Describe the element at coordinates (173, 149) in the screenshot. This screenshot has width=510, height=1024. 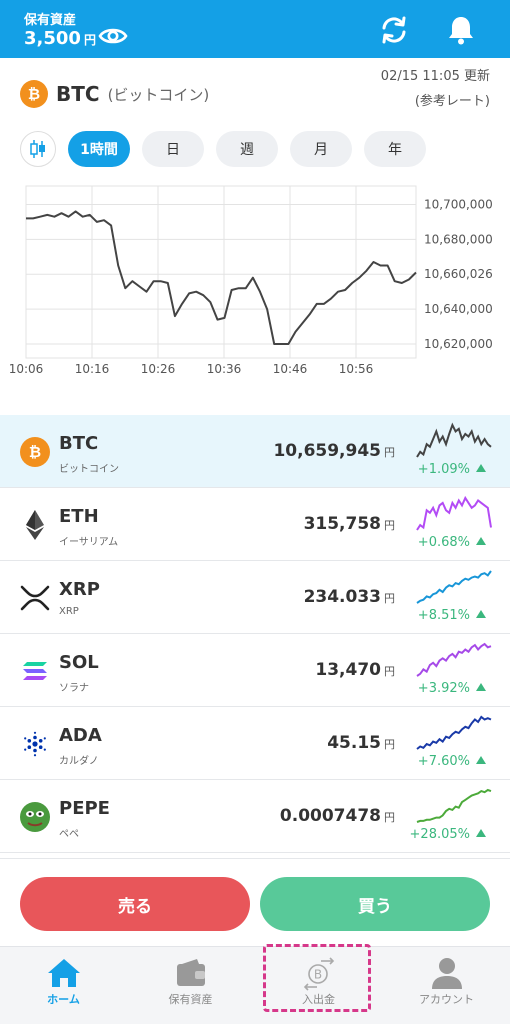
I see `tab-day: 日` at that location.